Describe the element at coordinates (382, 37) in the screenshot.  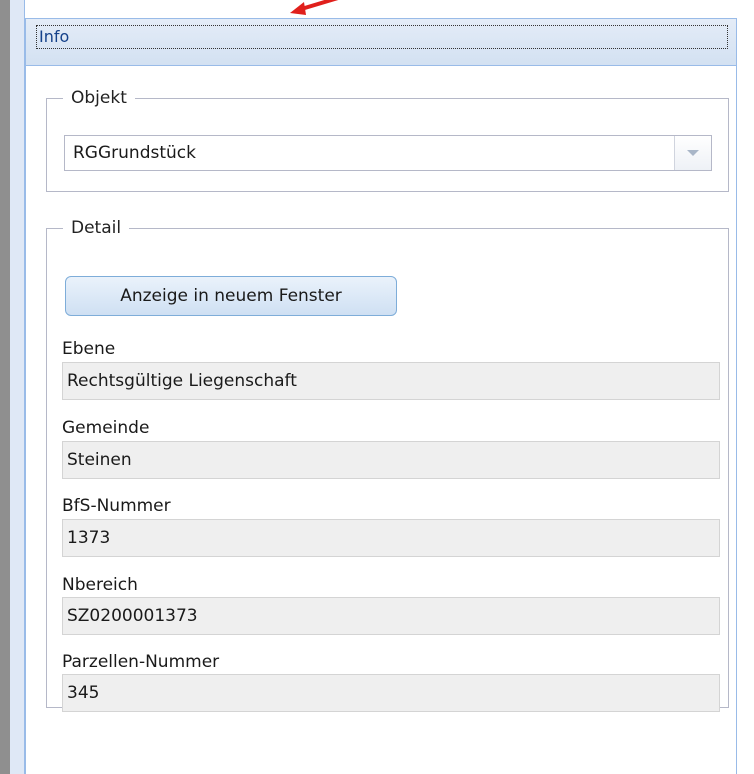
I see `panel-title: Info` at that location.